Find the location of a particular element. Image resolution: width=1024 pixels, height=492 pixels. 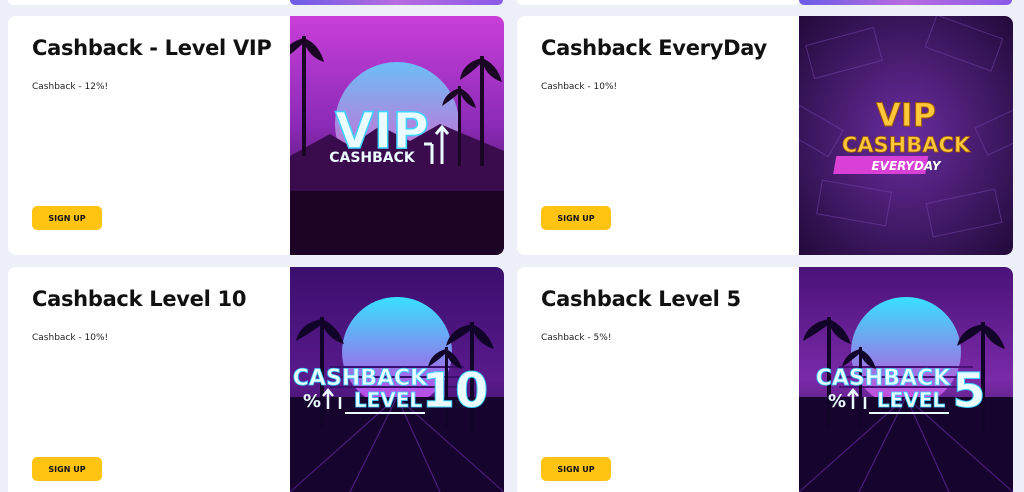

art-text-everyday: EVERYDAY is located at coordinates (906, 166).